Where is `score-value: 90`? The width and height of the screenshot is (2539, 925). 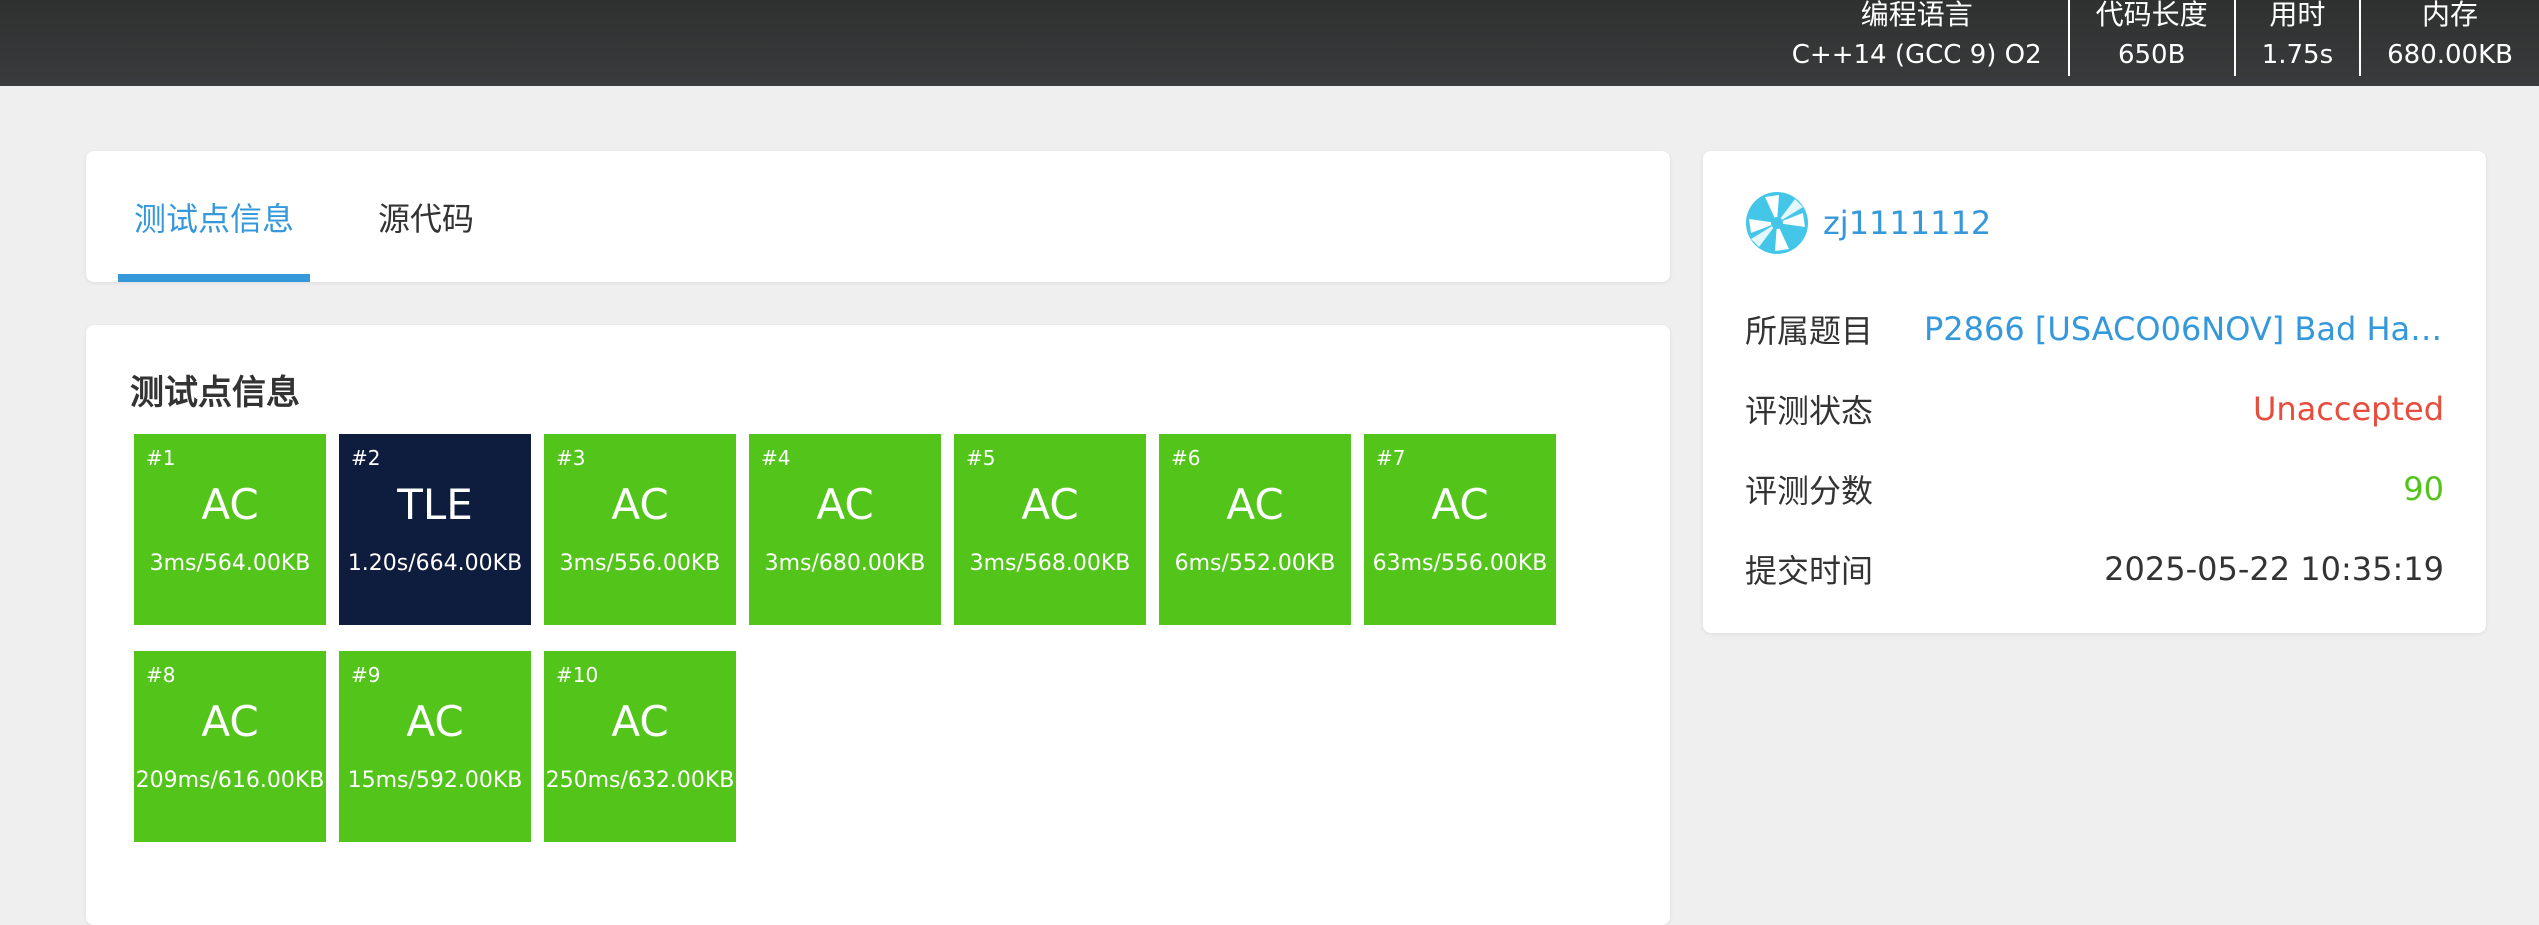 score-value: 90 is located at coordinates (2423, 489).